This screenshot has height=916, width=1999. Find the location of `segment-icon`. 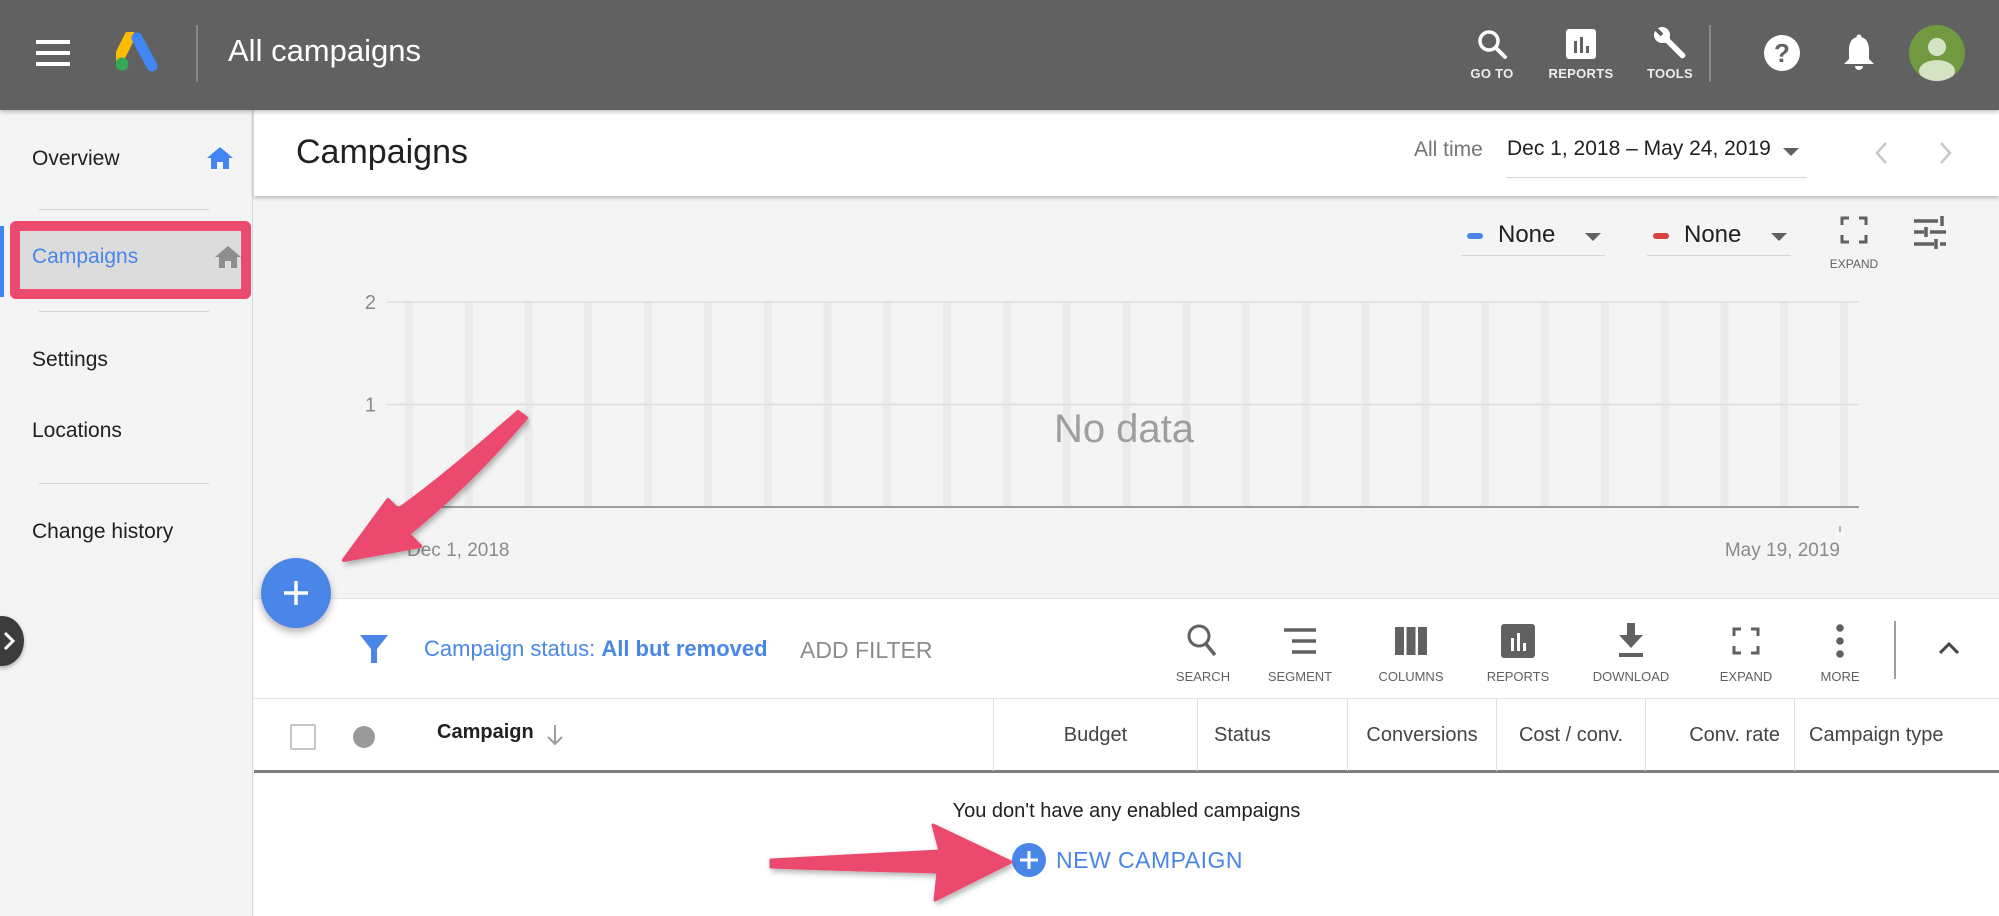

segment-icon is located at coordinates (1300, 641).